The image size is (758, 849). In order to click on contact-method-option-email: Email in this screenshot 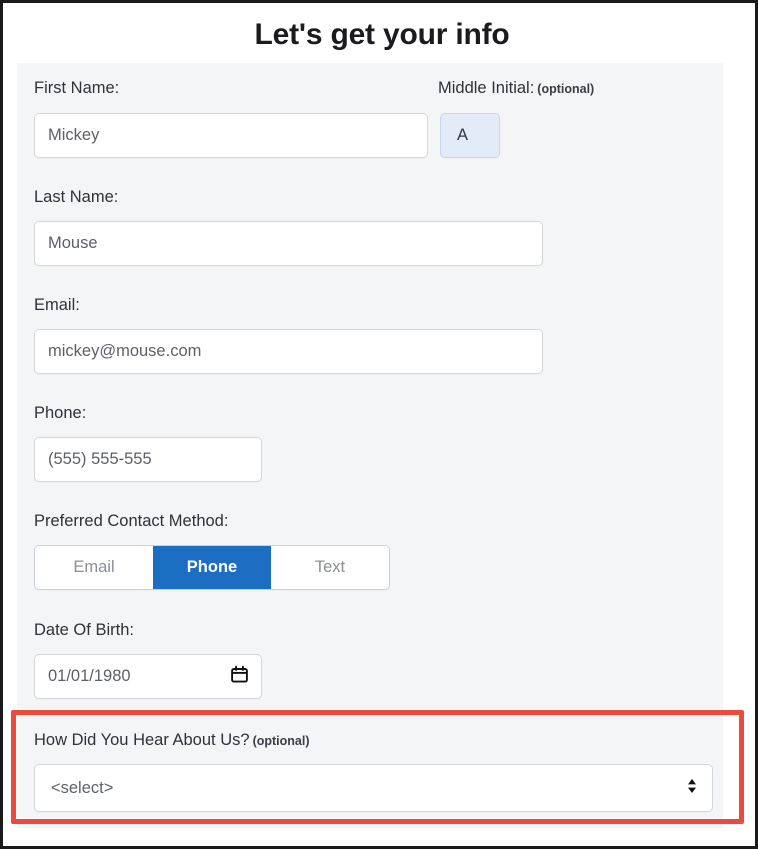, I will do `click(94, 567)`.